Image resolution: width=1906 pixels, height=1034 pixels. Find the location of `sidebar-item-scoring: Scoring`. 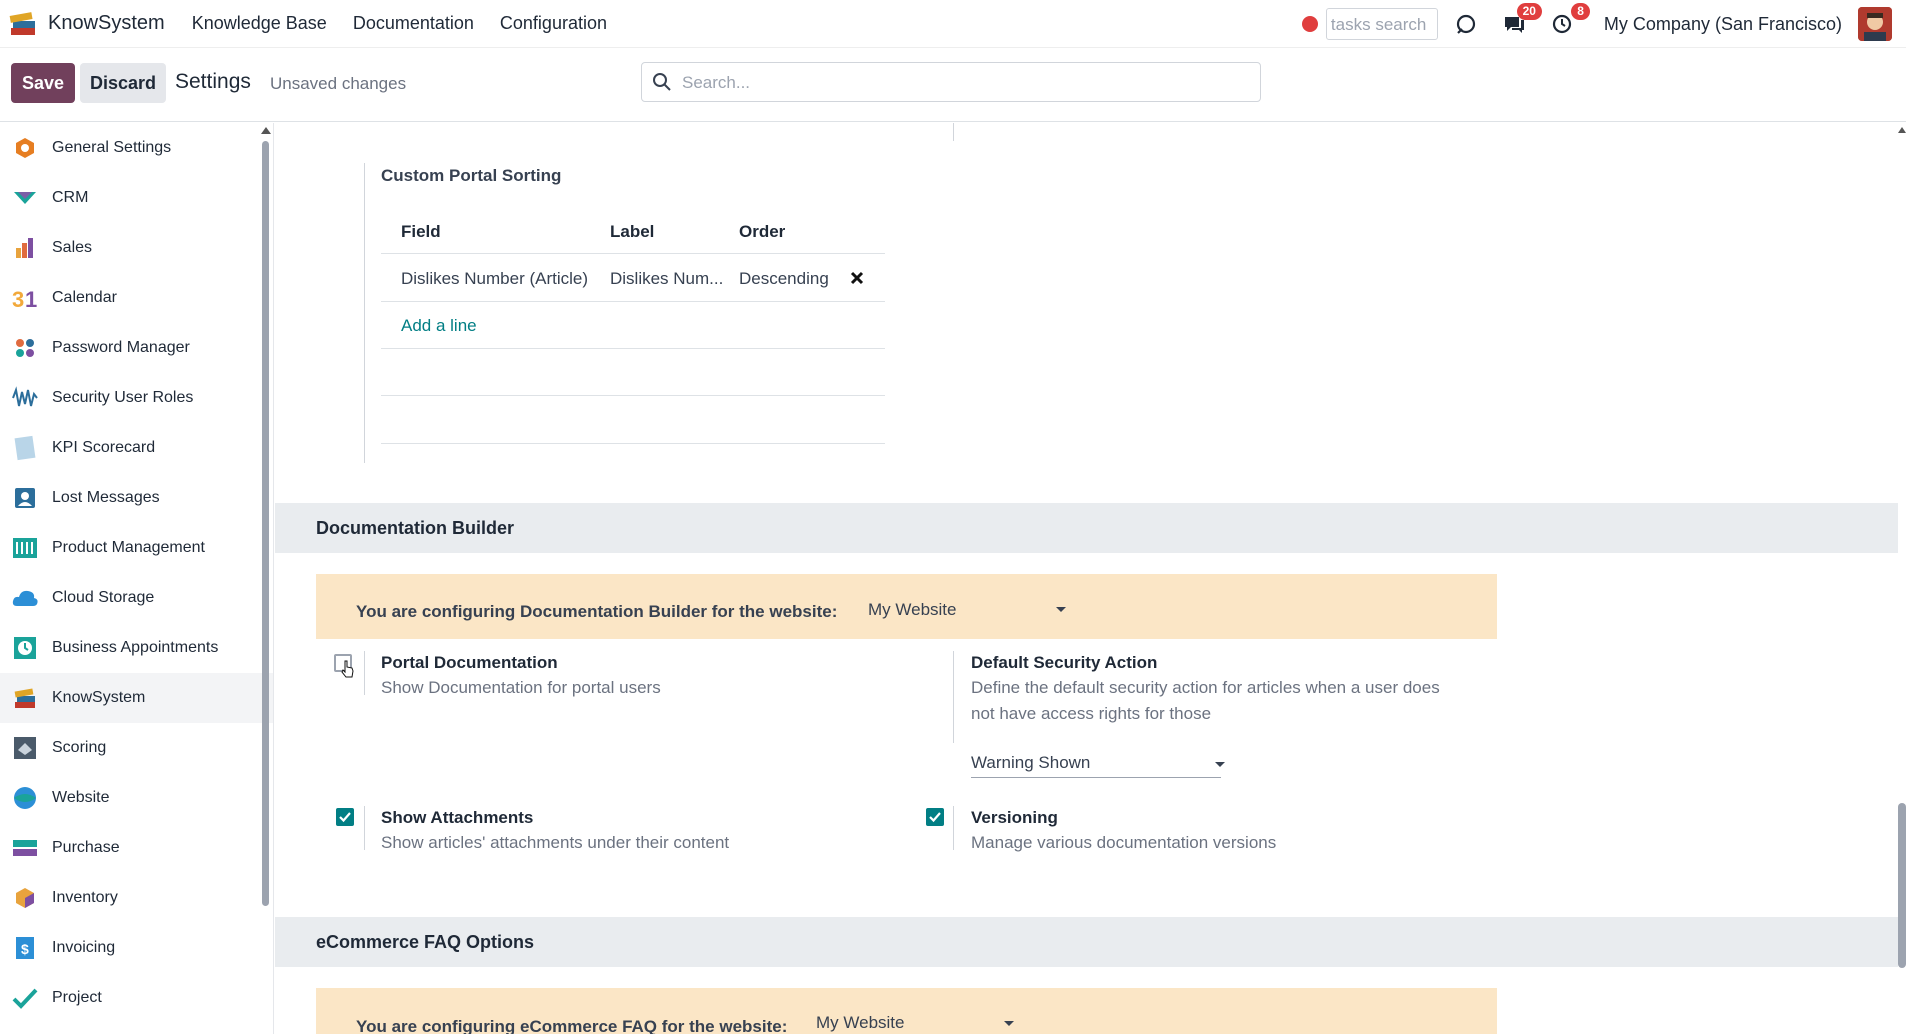

sidebar-item-scoring: Scoring is located at coordinates (136, 748).